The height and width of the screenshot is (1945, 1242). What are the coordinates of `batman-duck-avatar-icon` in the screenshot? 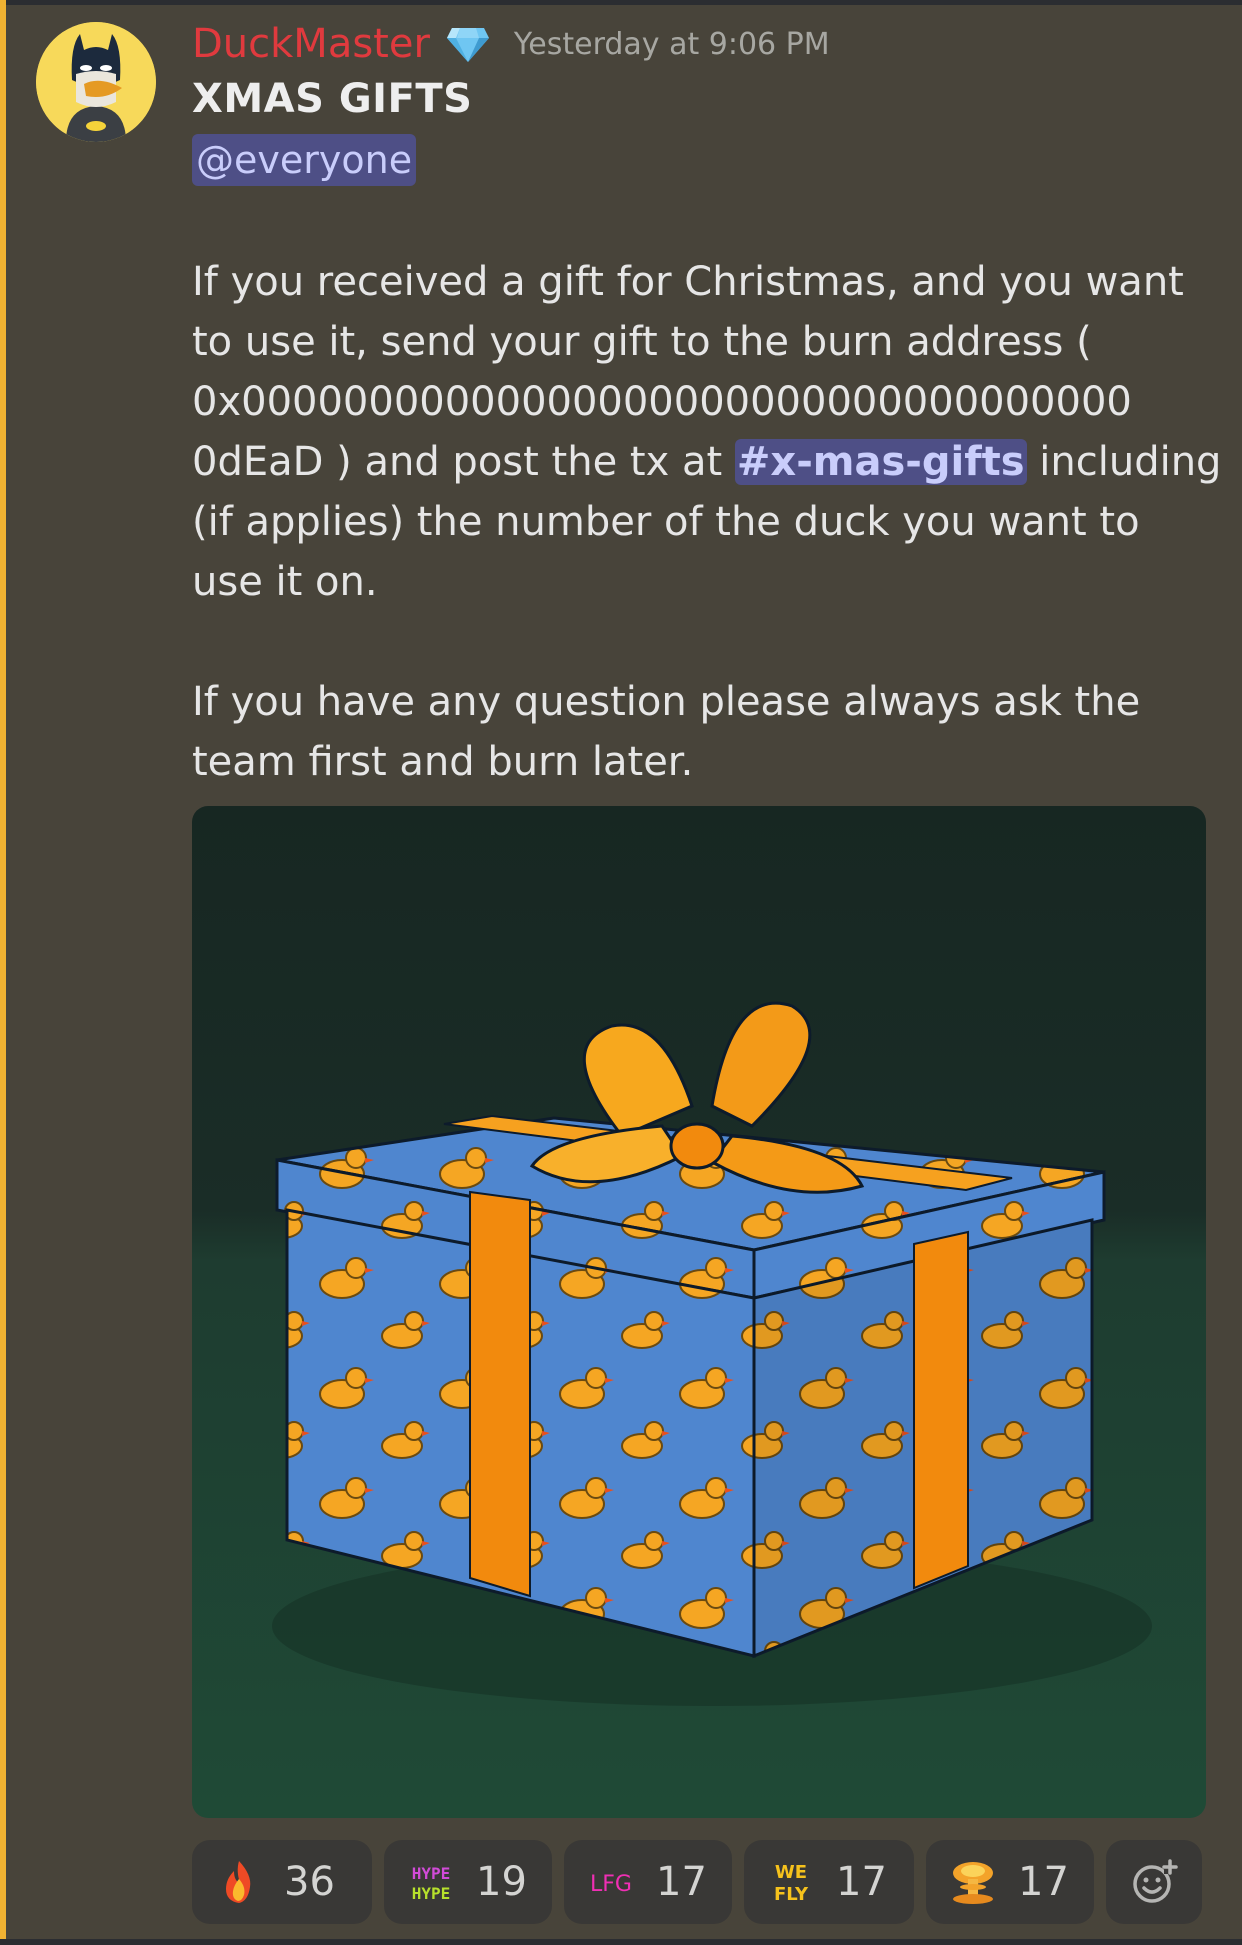 It's located at (96, 82).